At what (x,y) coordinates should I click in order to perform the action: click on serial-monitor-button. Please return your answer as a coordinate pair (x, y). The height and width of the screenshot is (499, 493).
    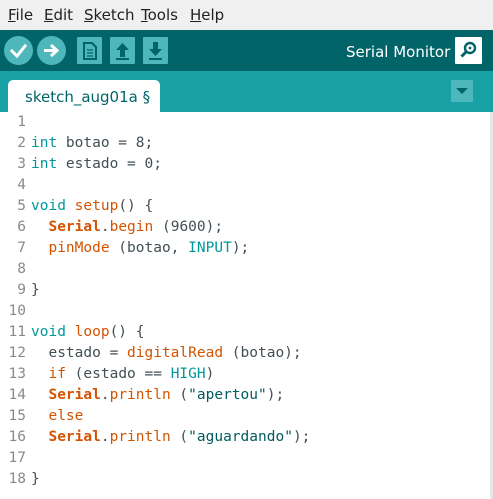
    Looking at the image, I should click on (468, 50).